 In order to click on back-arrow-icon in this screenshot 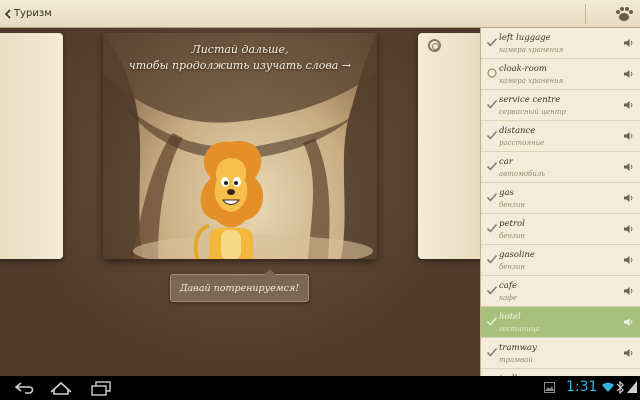, I will do `click(7, 13)`.